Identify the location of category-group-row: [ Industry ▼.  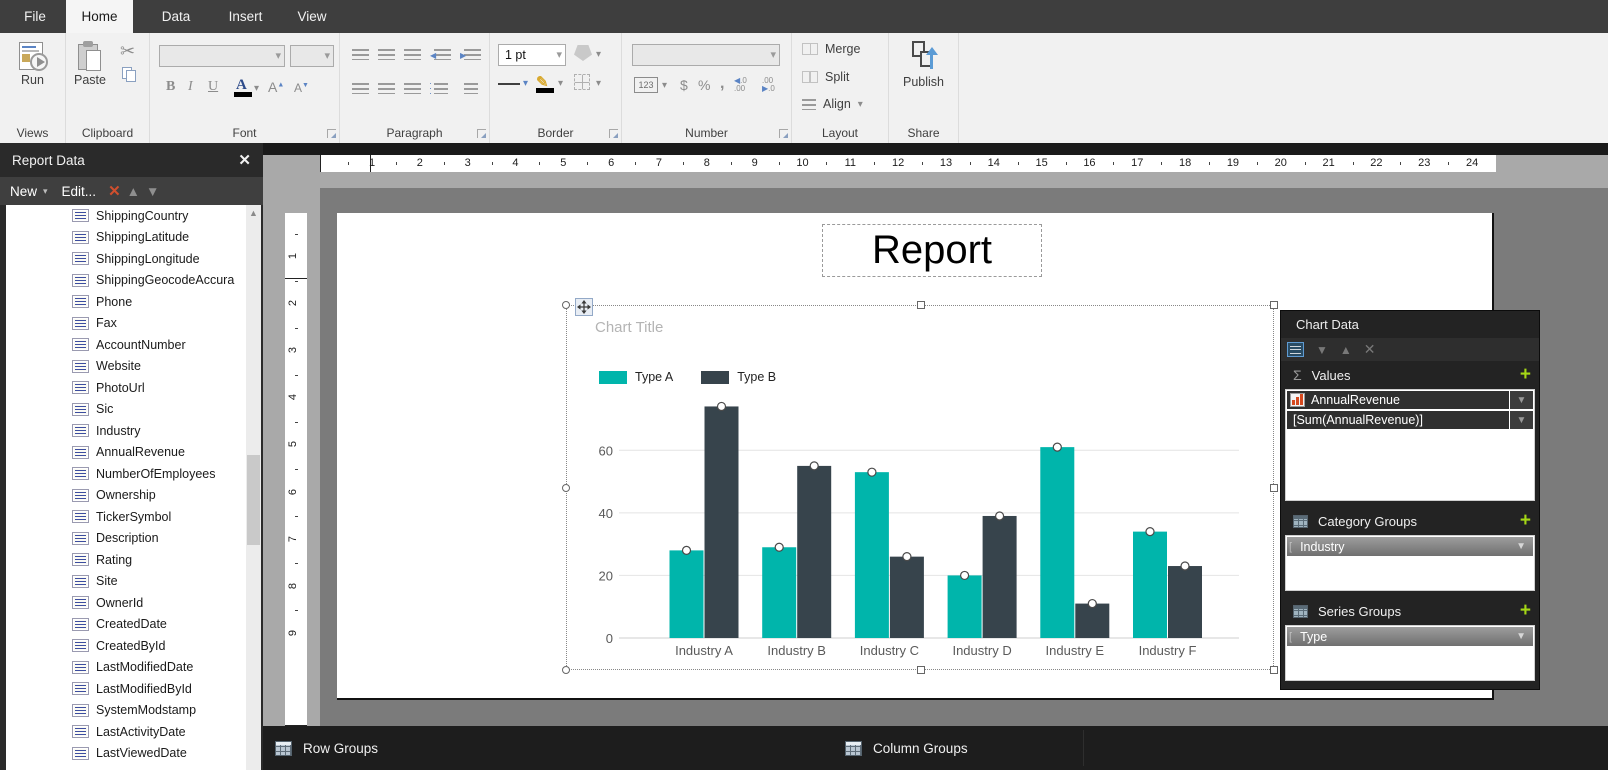
(1410, 546).